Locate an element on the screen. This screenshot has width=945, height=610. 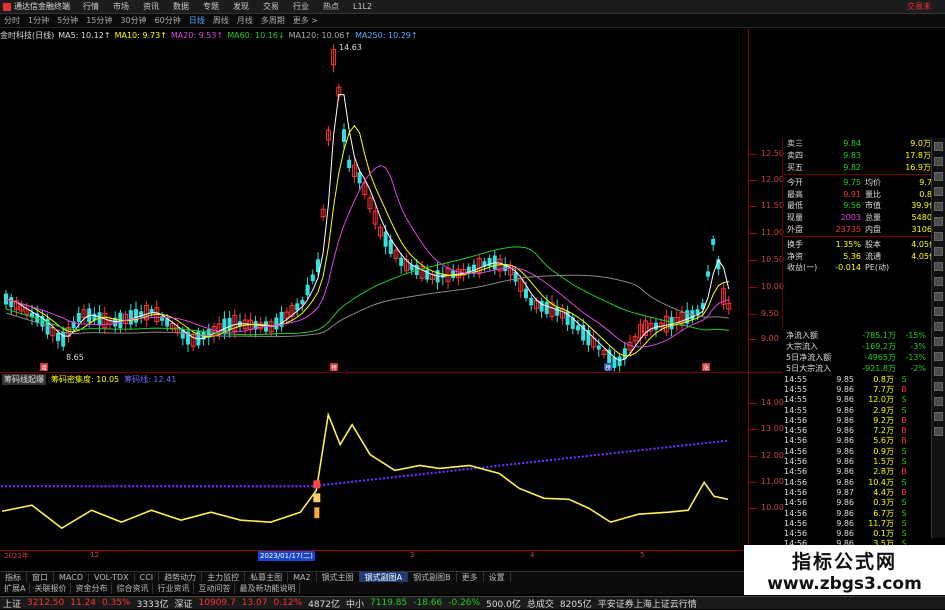
period-30min: 30分钟 is located at coordinates (133, 20).